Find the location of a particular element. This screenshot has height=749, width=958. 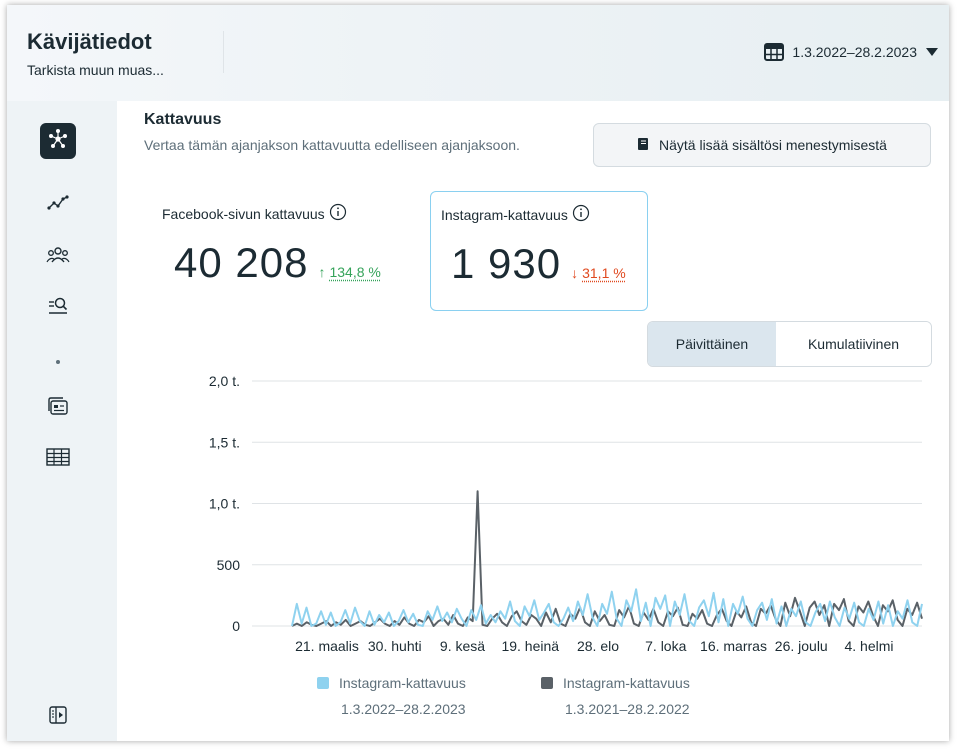

series-line-previous is located at coordinates (607, 558).